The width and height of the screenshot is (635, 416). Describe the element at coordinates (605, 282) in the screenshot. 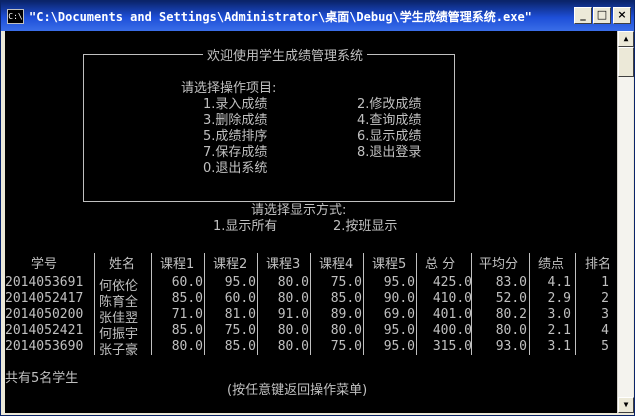

I see `table-cell: 1` at that location.